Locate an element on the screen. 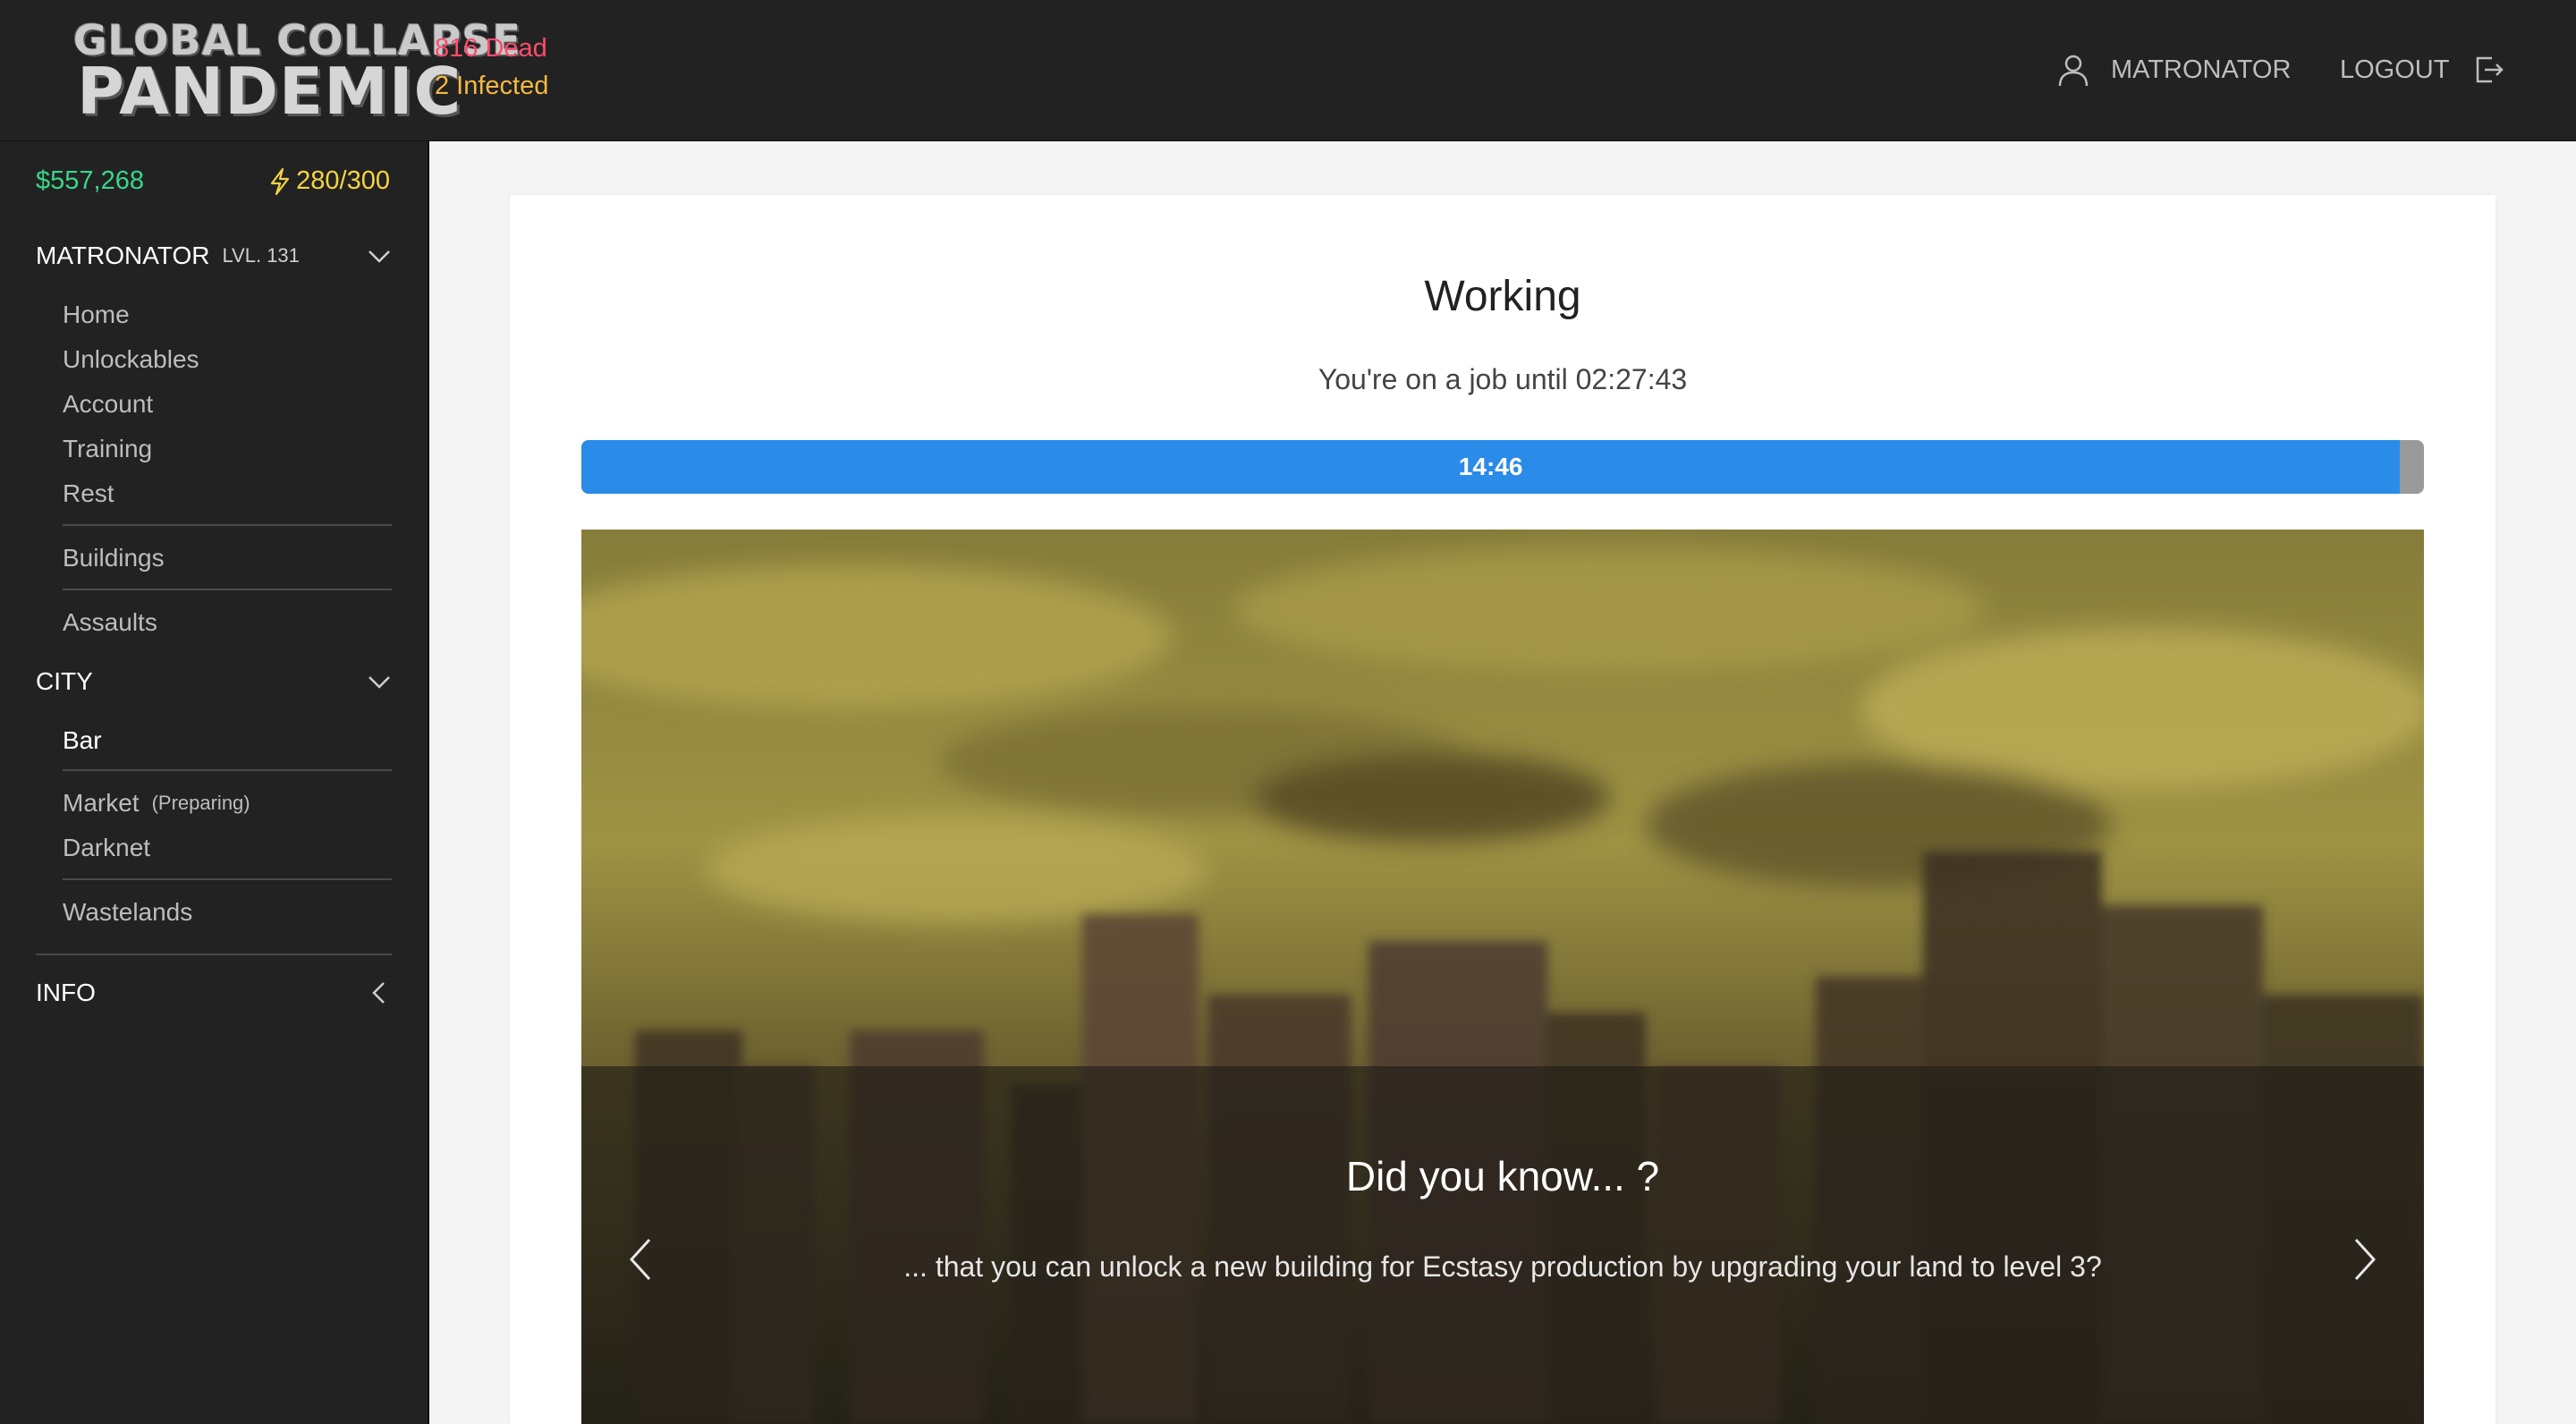 This screenshot has height=1424, width=2576. lightning-icon is located at coordinates (280, 181).